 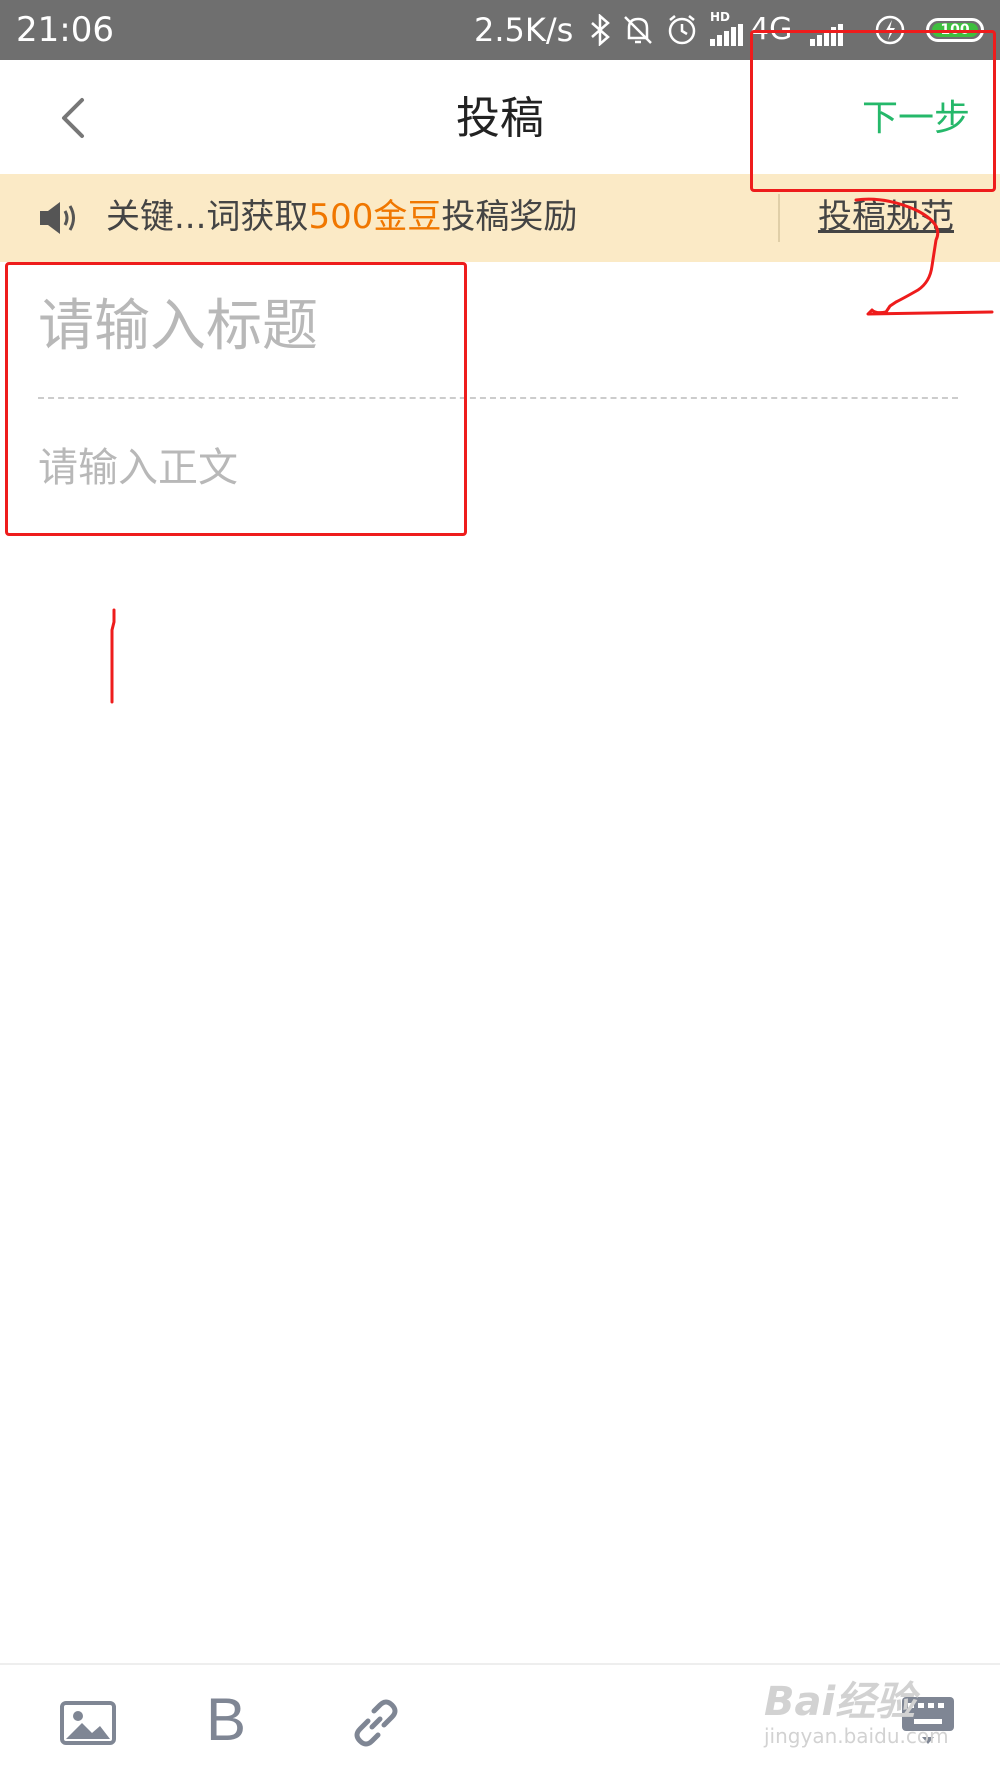 I want to click on keyboard-hide-icon, so click(x=928, y=1720).